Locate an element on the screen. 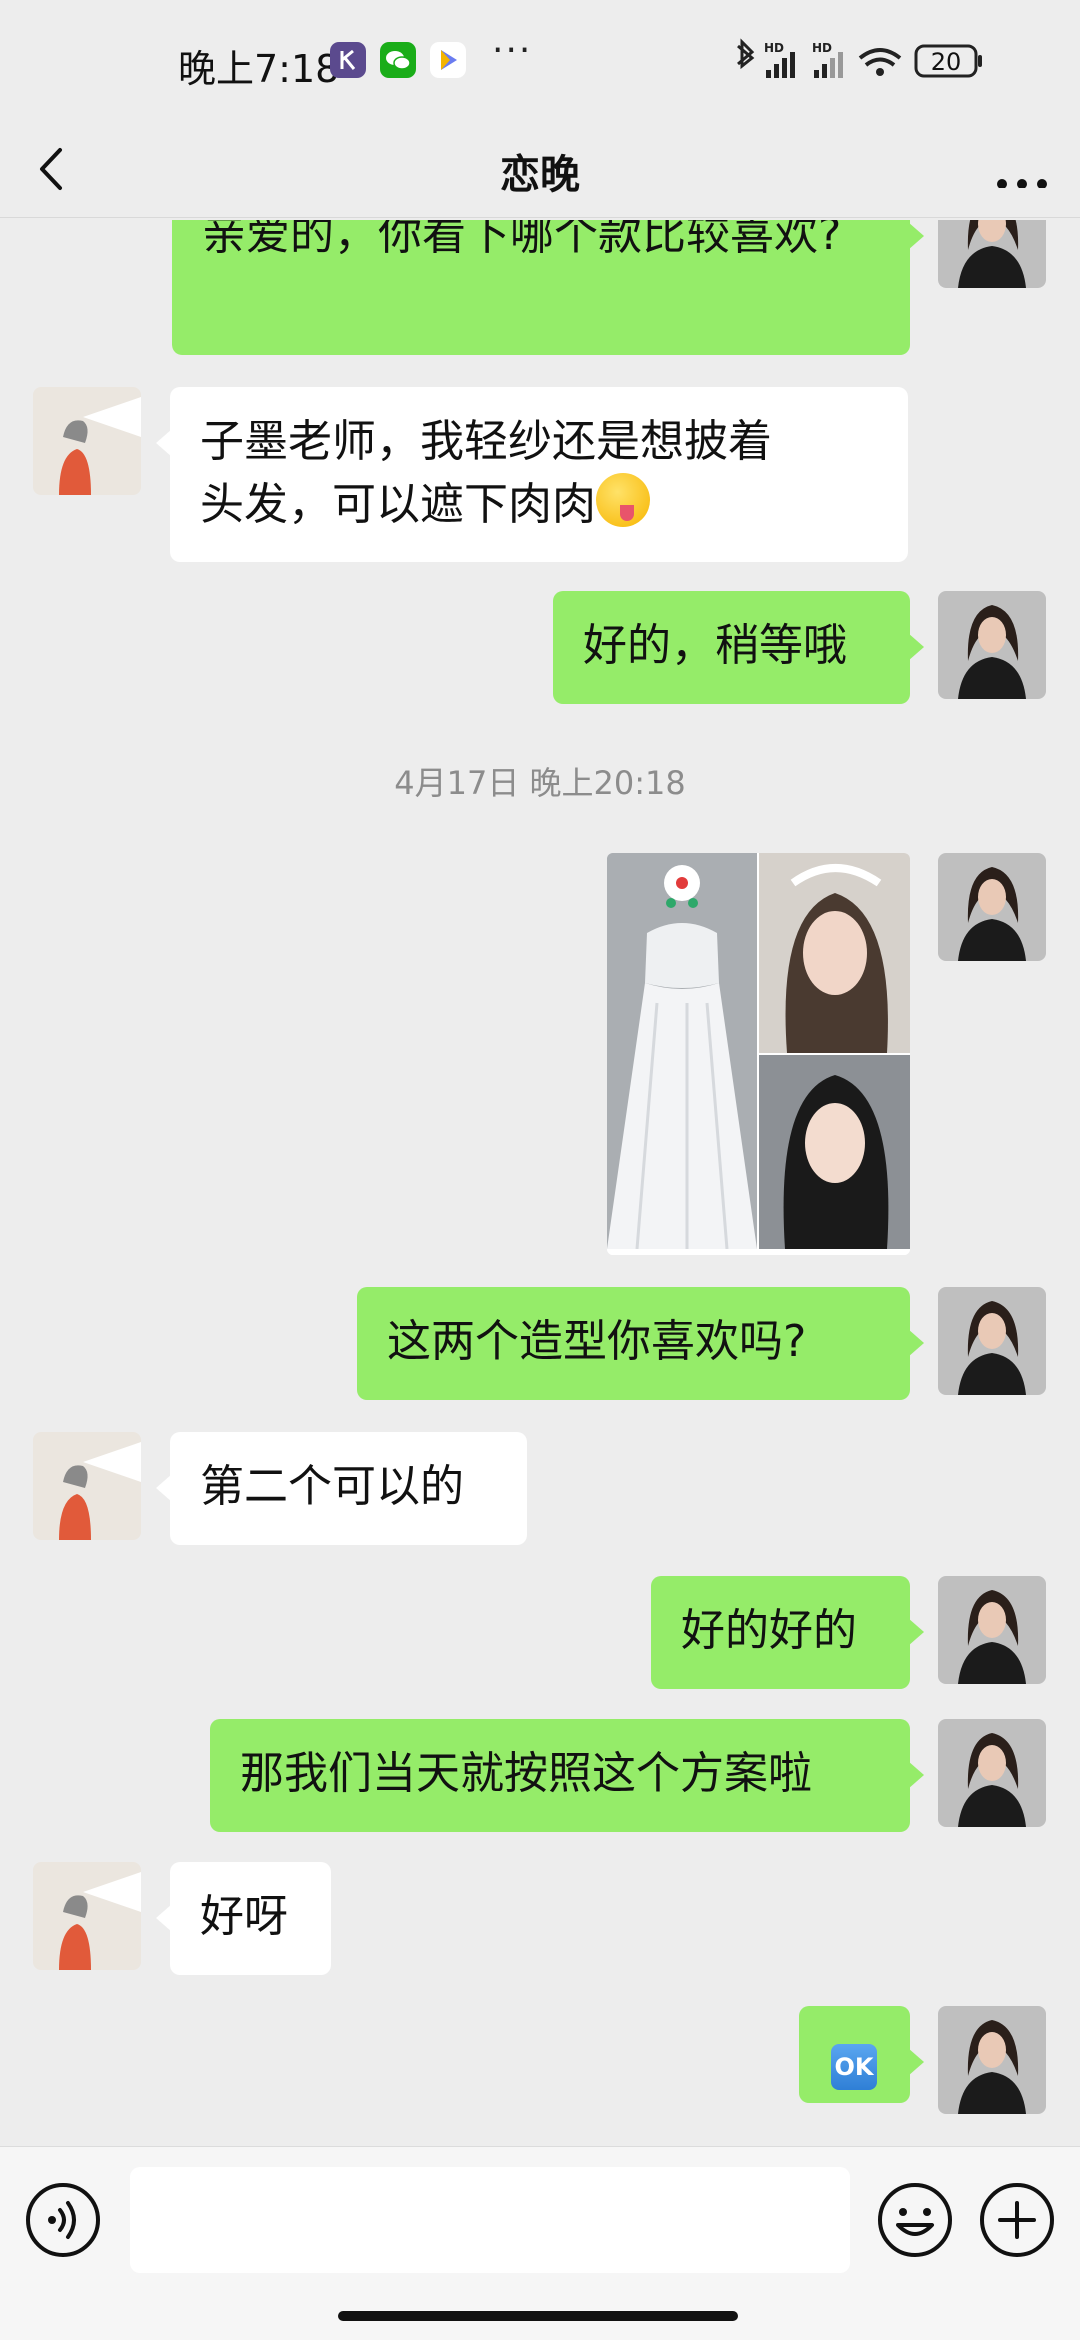 This screenshot has width=1080, height=2340. message-text: 好的，稍等哦 is located at coordinates (715, 645).